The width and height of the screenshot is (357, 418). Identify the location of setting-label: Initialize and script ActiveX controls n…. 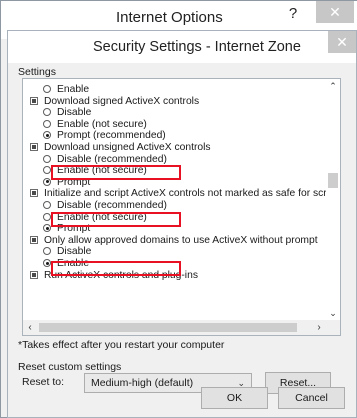
(191, 194).